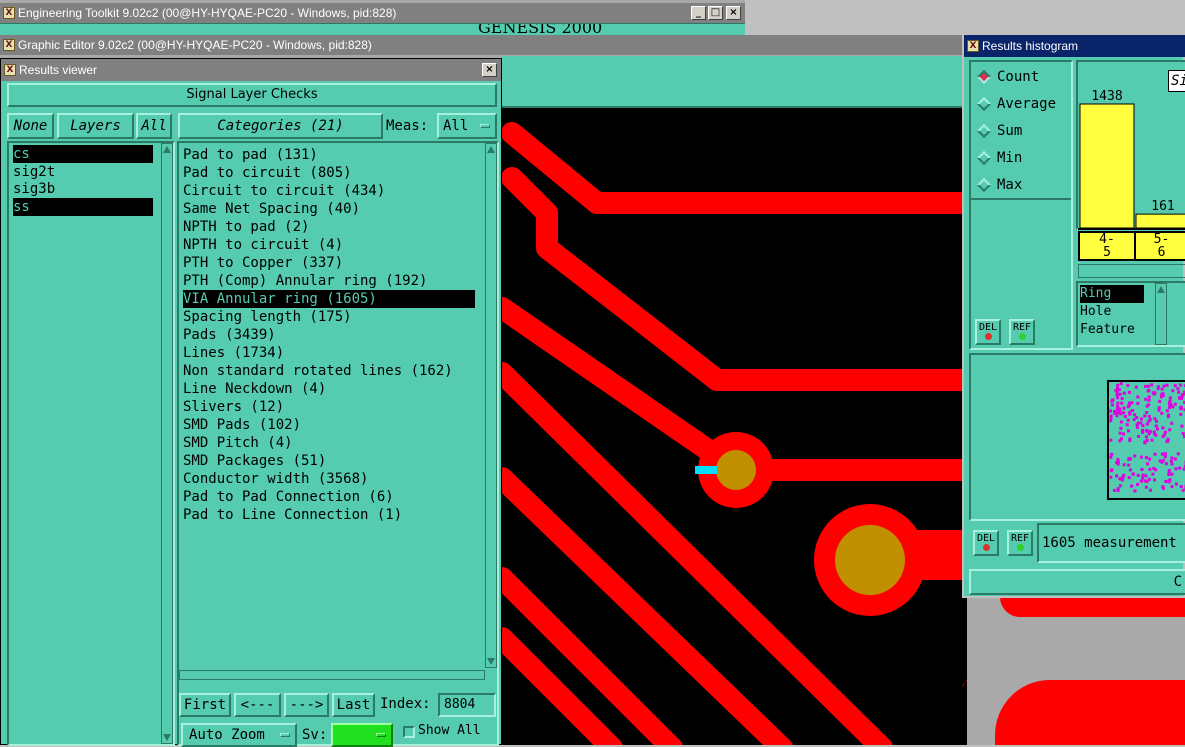  Describe the element at coordinates (467, 126) in the screenshot. I see `meas-dropdown: All` at that location.